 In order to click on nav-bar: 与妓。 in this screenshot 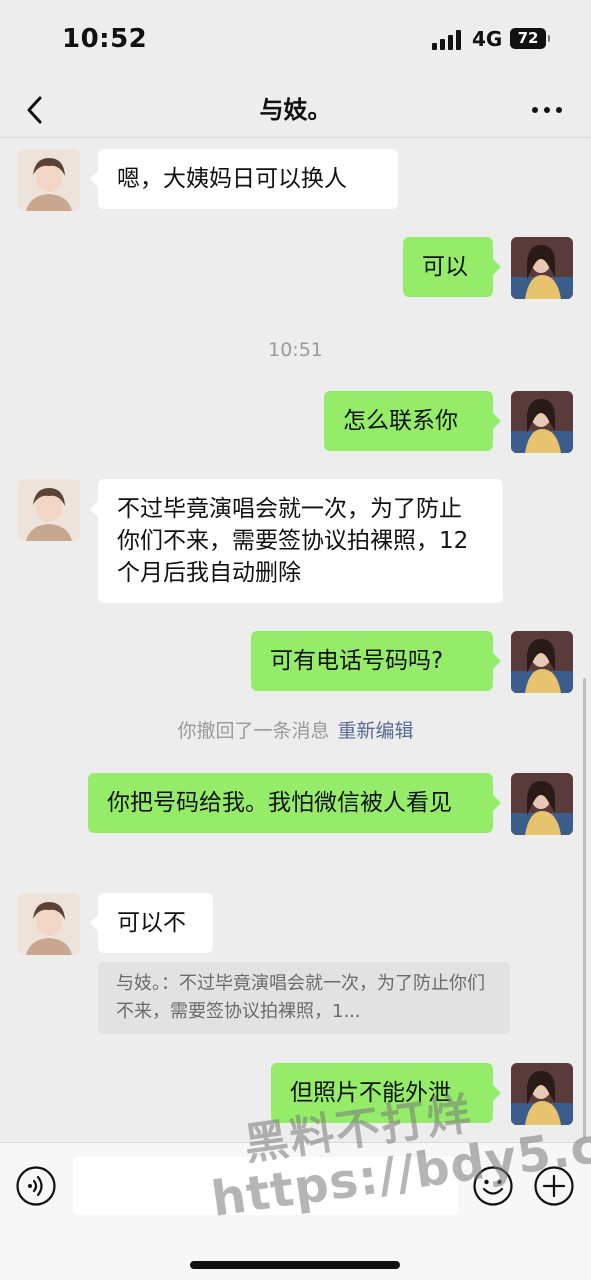, I will do `click(295, 109)`.